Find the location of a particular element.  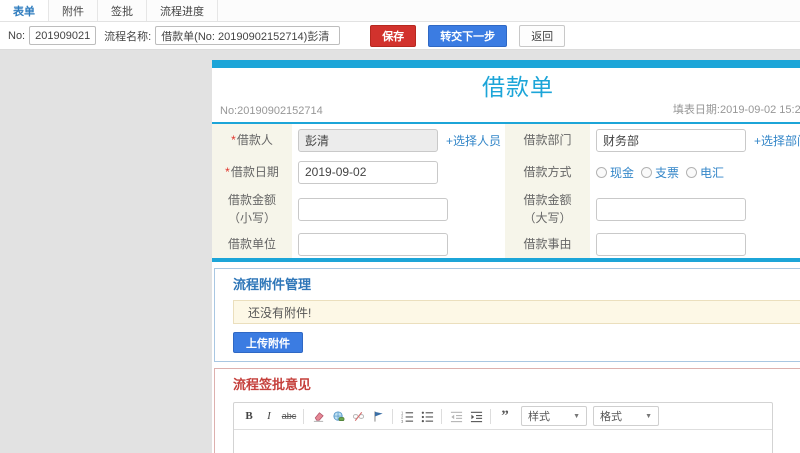

upload-attachment-button: 上传附件 is located at coordinates (268, 342).